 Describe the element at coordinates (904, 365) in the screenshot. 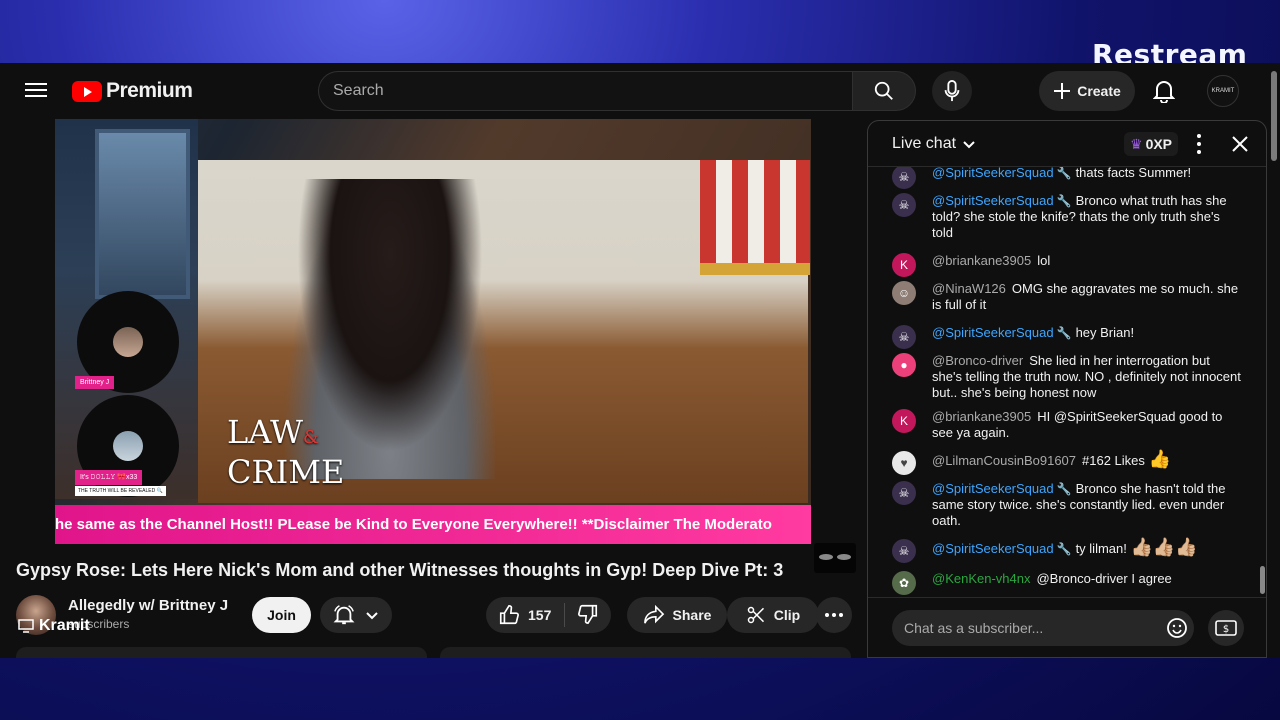

I see `user-avatar: ●` at that location.